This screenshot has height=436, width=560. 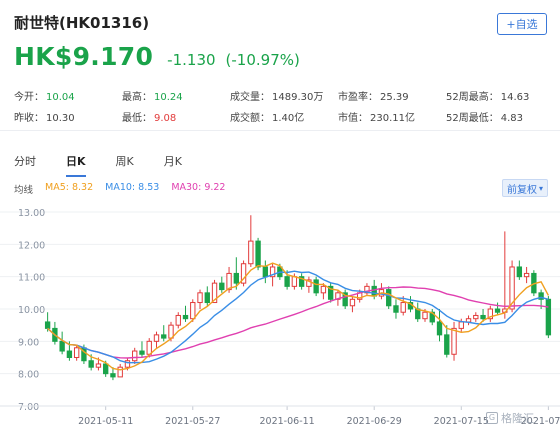 What do you see at coordinates (492, 418) in the screenshot?
I see `logo-icon: G` at bounding box center [492, 418].